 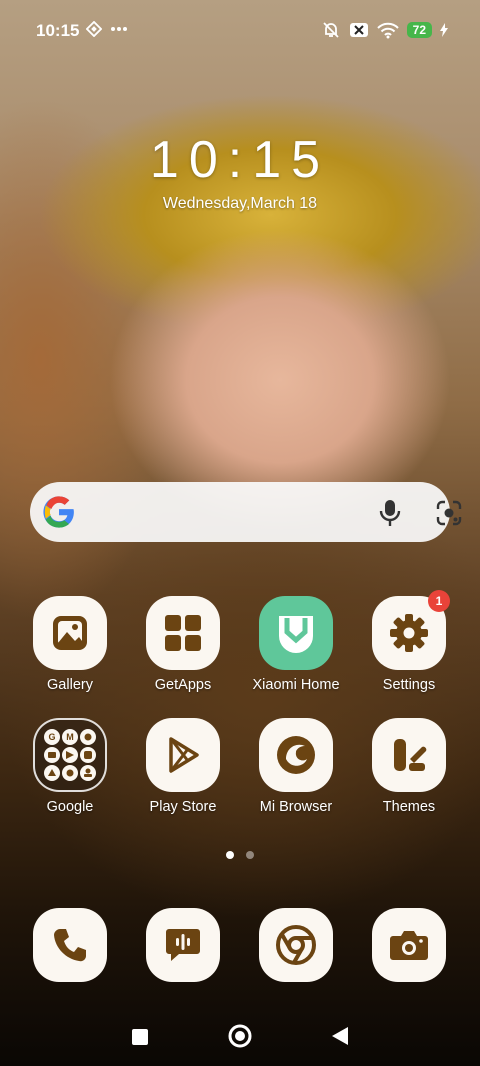 I want to click on app-label: Play Store, so click(x=183, y=807).